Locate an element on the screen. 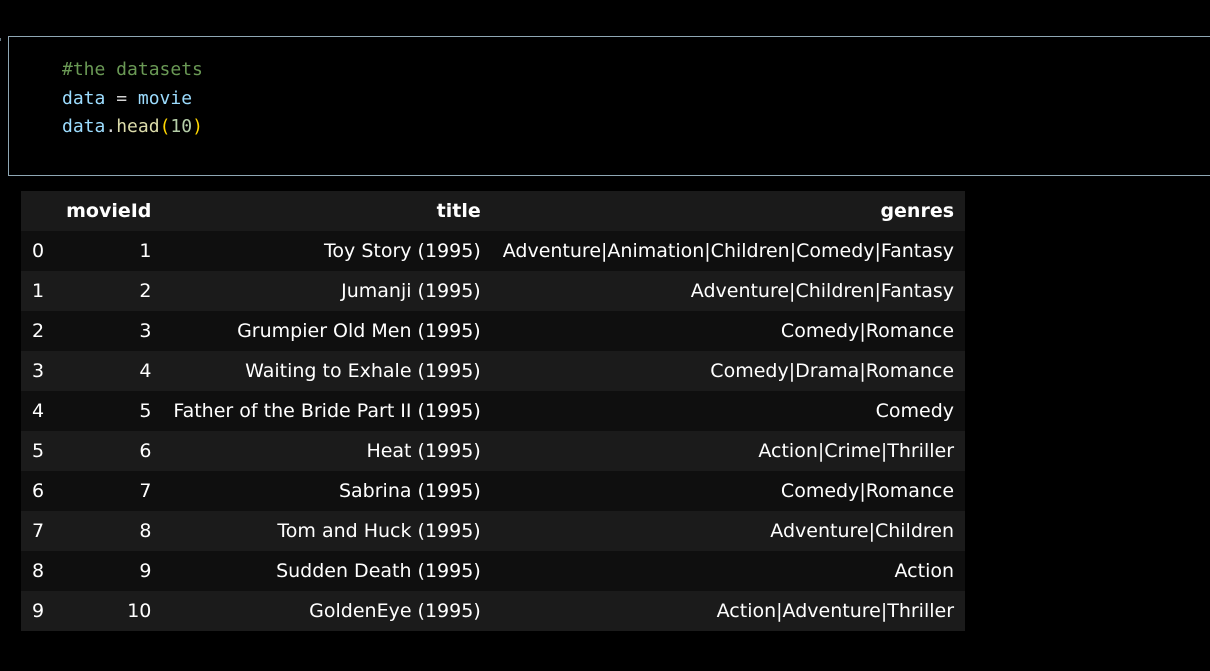 The image size is (1210, 671). code-token-paren: ( is located at coordinates (165, 126).